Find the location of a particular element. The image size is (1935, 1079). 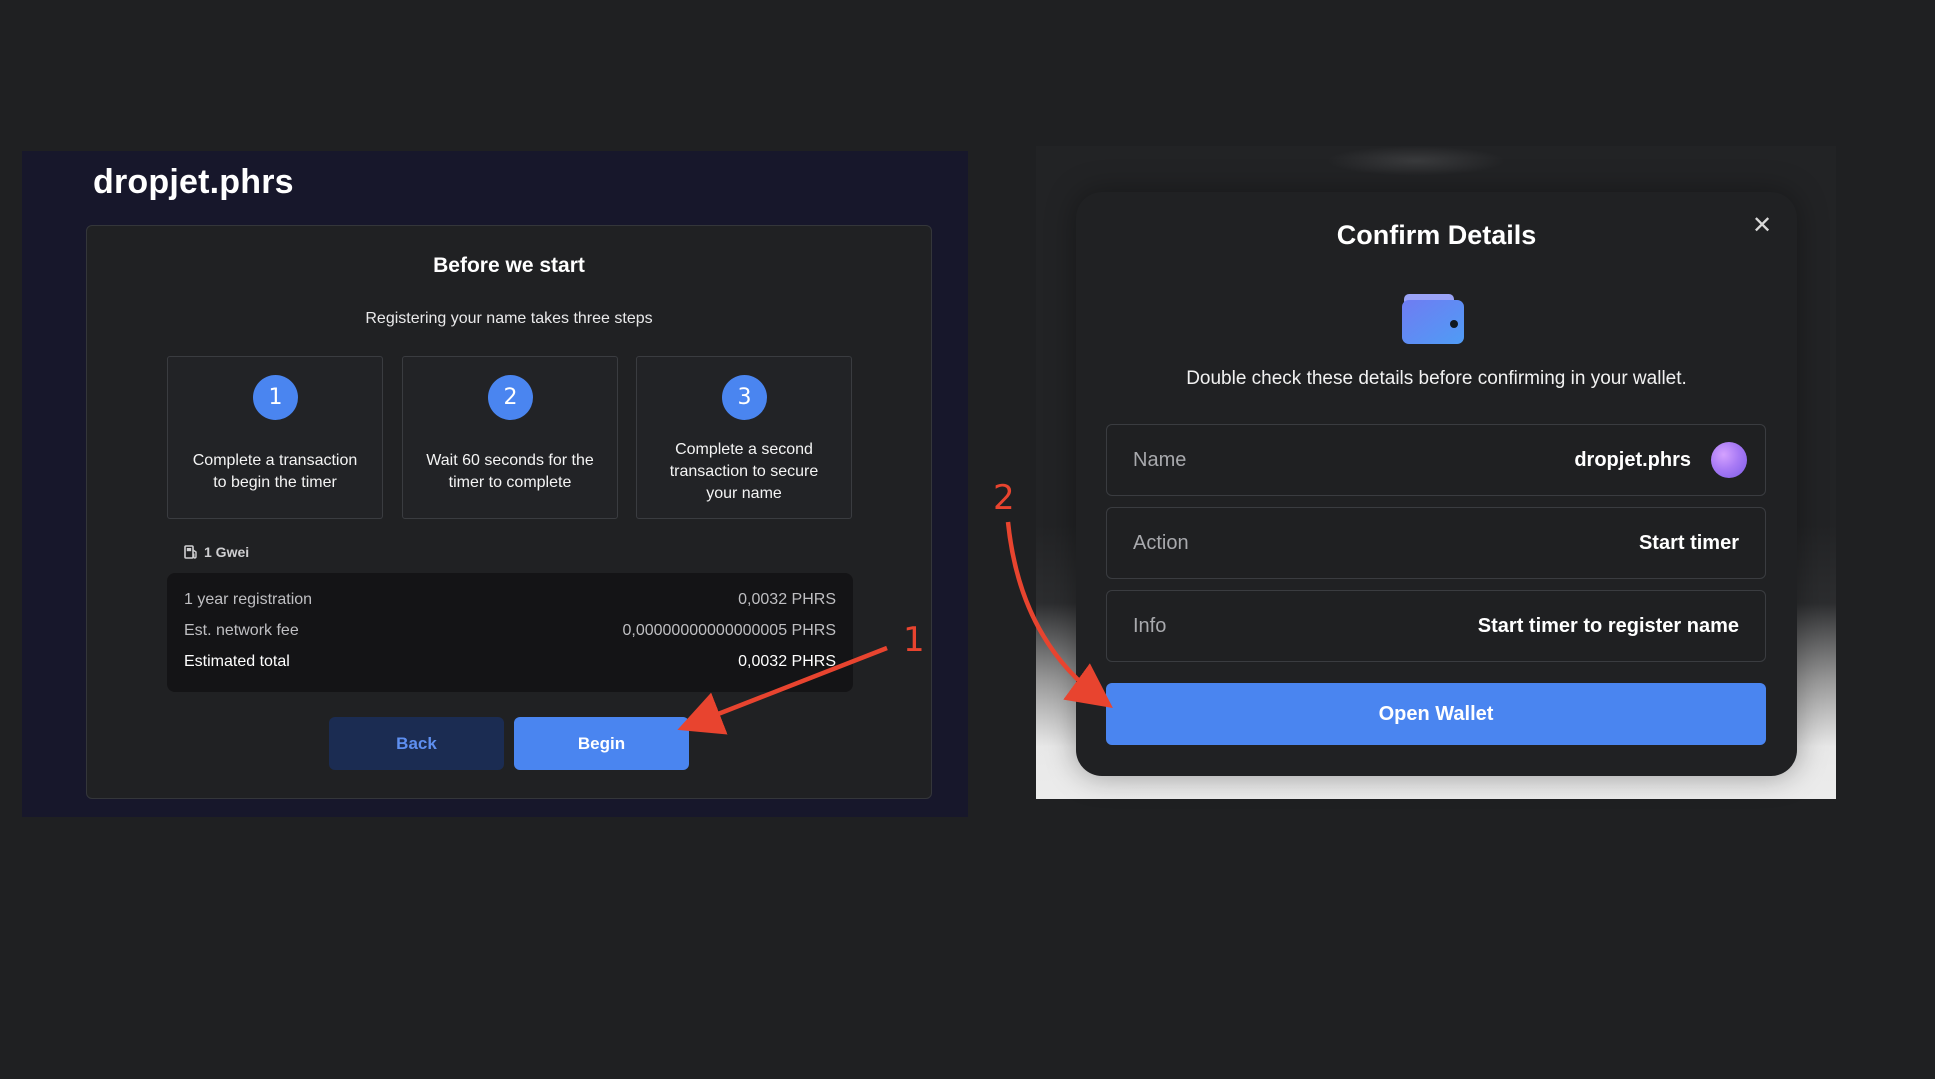

avatar is located at coordinates (1729, 460).